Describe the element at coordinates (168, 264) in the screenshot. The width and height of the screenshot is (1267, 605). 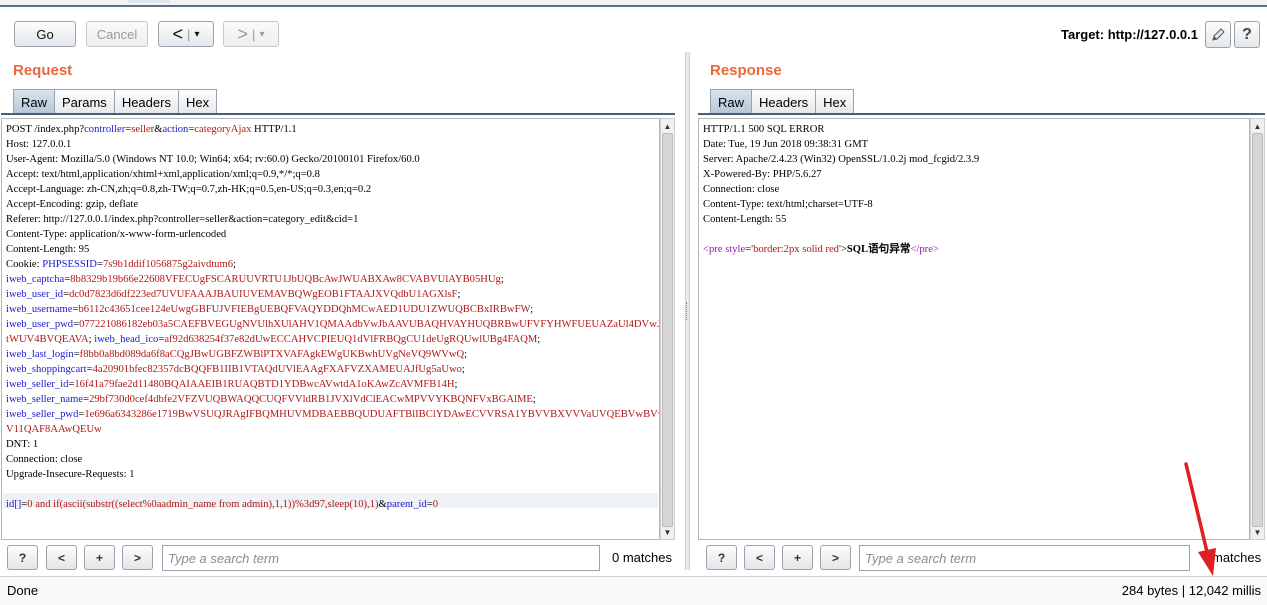
I see `request-token: 7s9b1ddif1056875g2aivdtum6` at that location.